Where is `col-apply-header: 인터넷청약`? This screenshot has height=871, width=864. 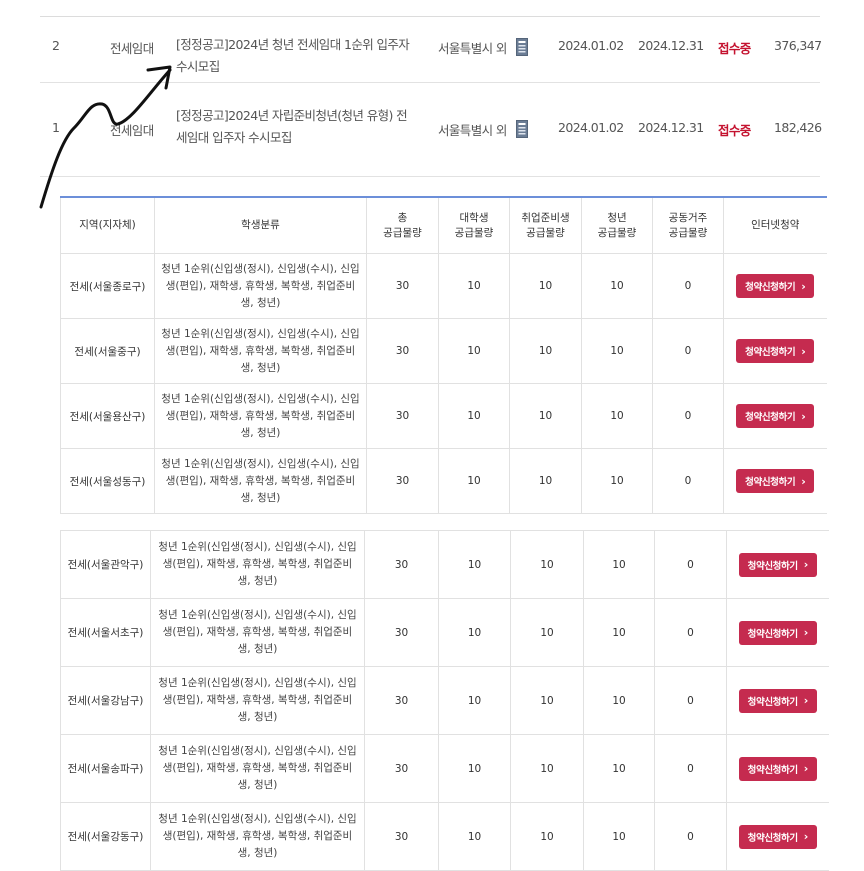 col-apply-header: 인터넷청약 is located at coordinates (775, 225).